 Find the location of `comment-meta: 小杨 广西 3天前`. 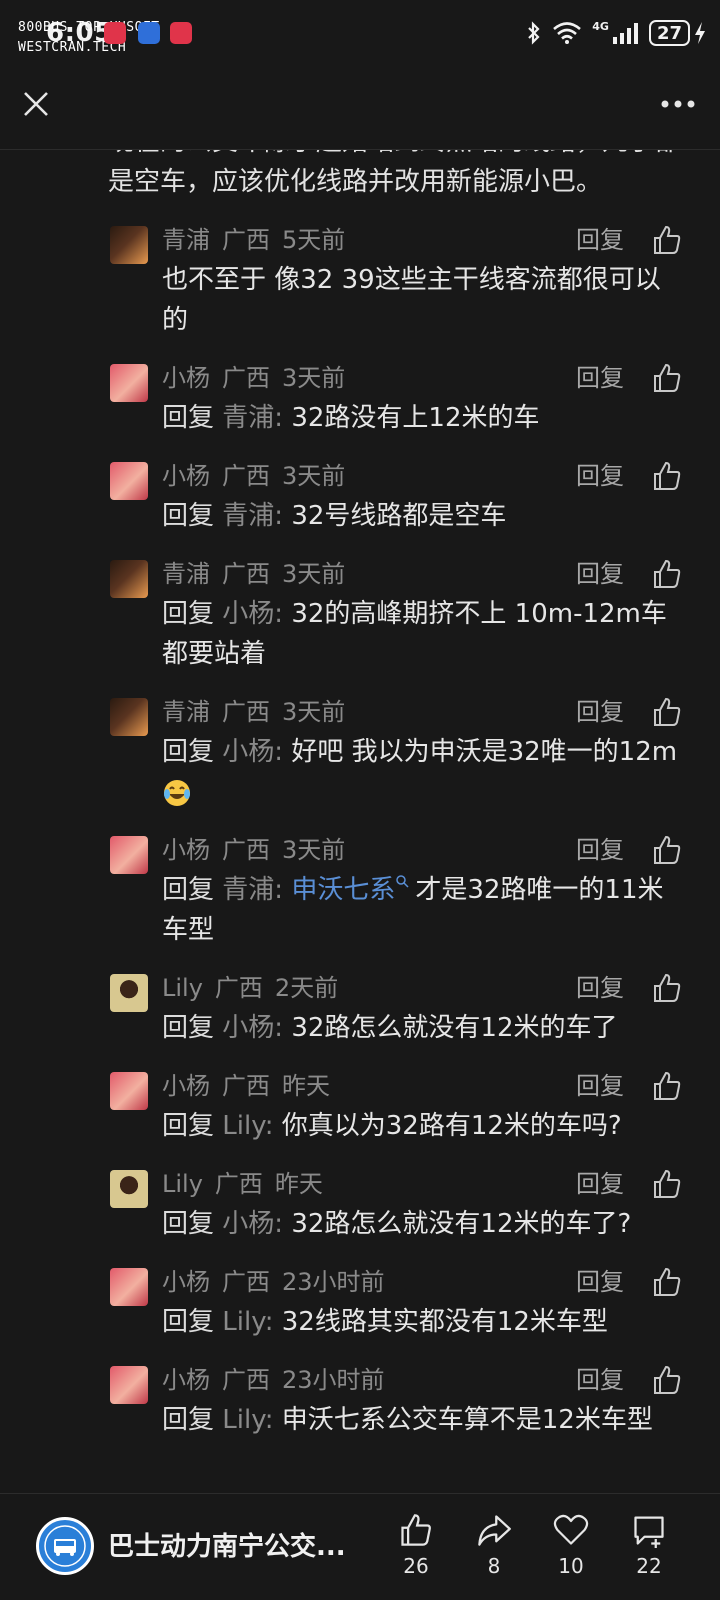

comment-meta: 小杨 广西 3天前 is located at coordinates (259, 378).